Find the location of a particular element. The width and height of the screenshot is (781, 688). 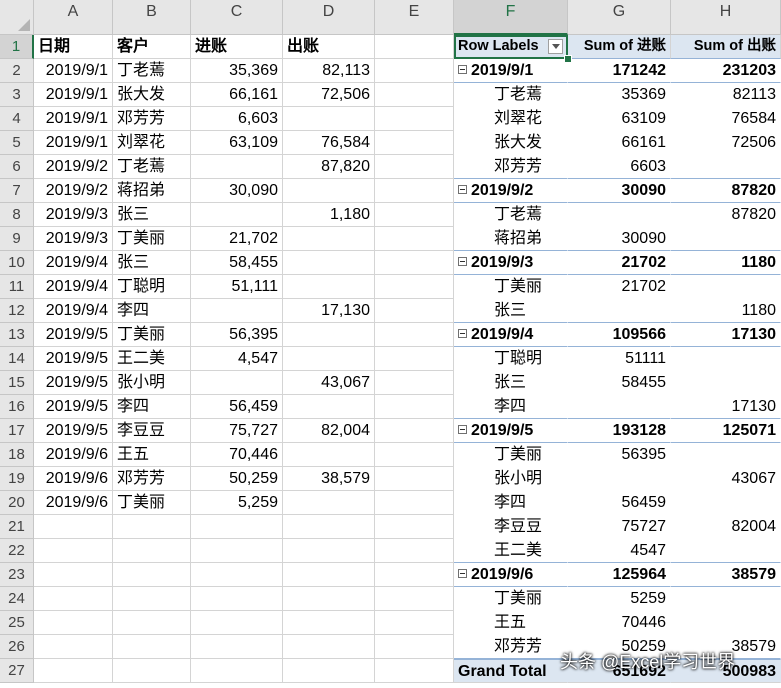

cell-c9: 21,702 is located at coordinates (237, 239).